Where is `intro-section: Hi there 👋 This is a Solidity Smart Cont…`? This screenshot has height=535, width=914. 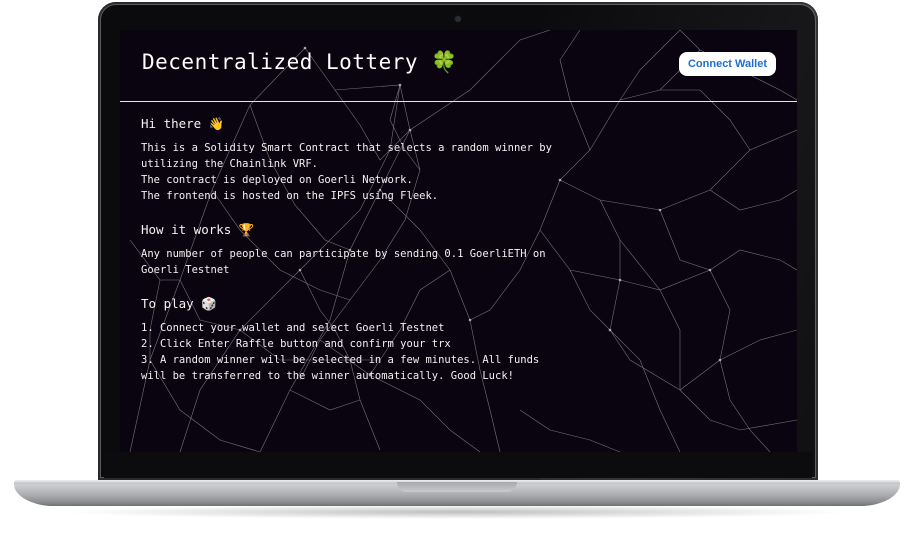
intro-section: Hi there 👋 This is a Solidity Smart Cont… is located at coordinates (356, 160).